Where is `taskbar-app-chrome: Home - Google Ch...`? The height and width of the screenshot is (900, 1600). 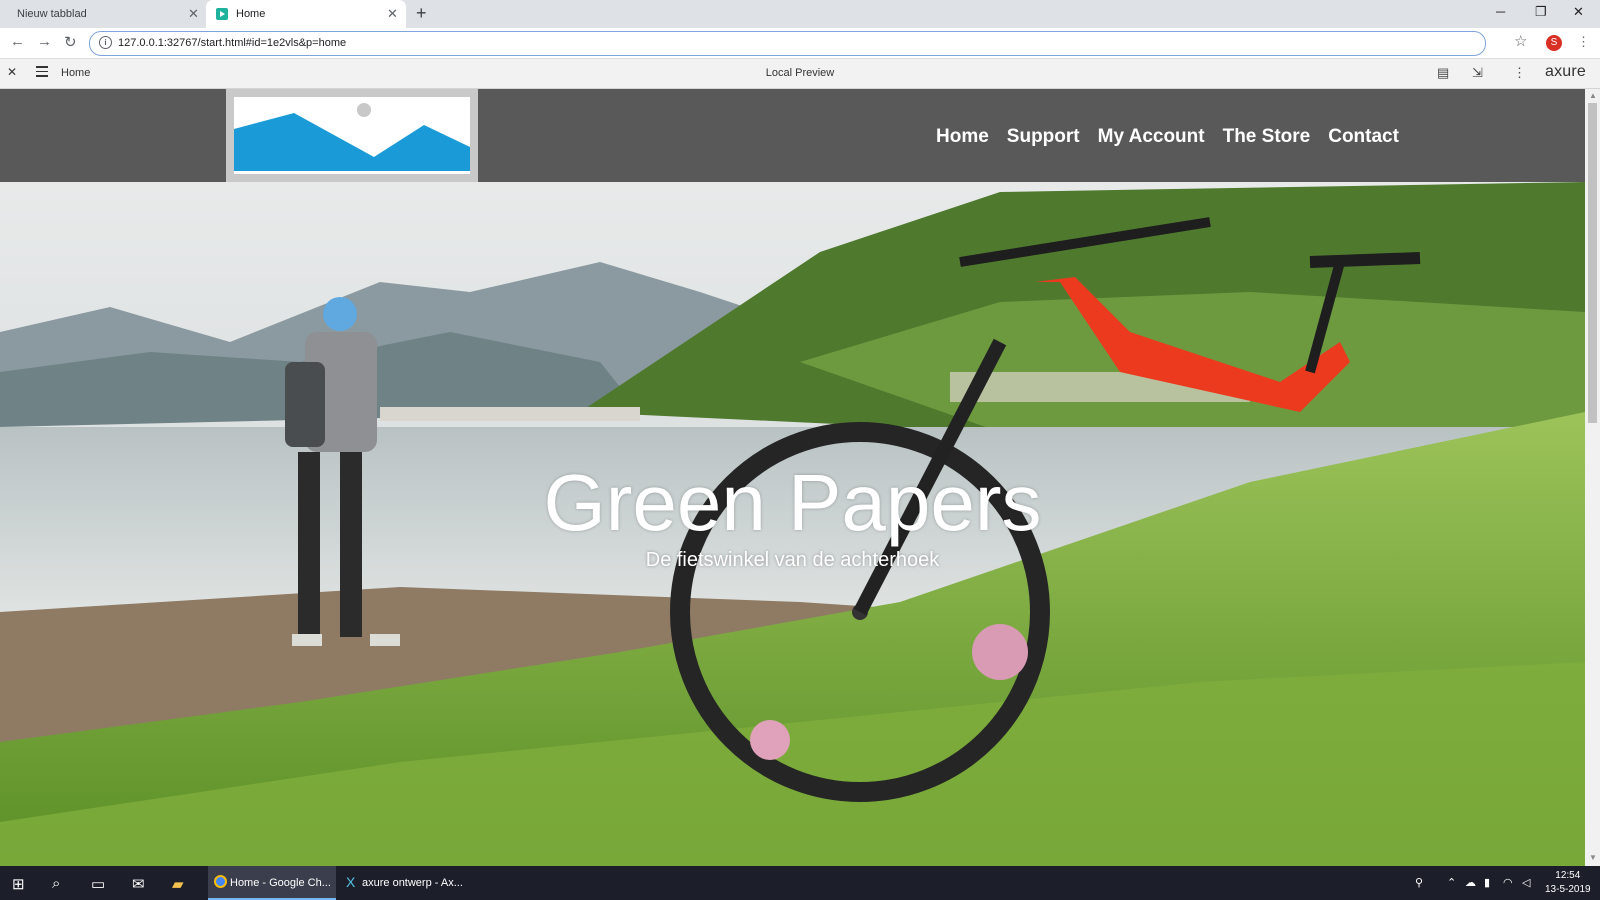
taskbar-app-chrome: Home - Google Ch... is located at coordinates (272, 883).